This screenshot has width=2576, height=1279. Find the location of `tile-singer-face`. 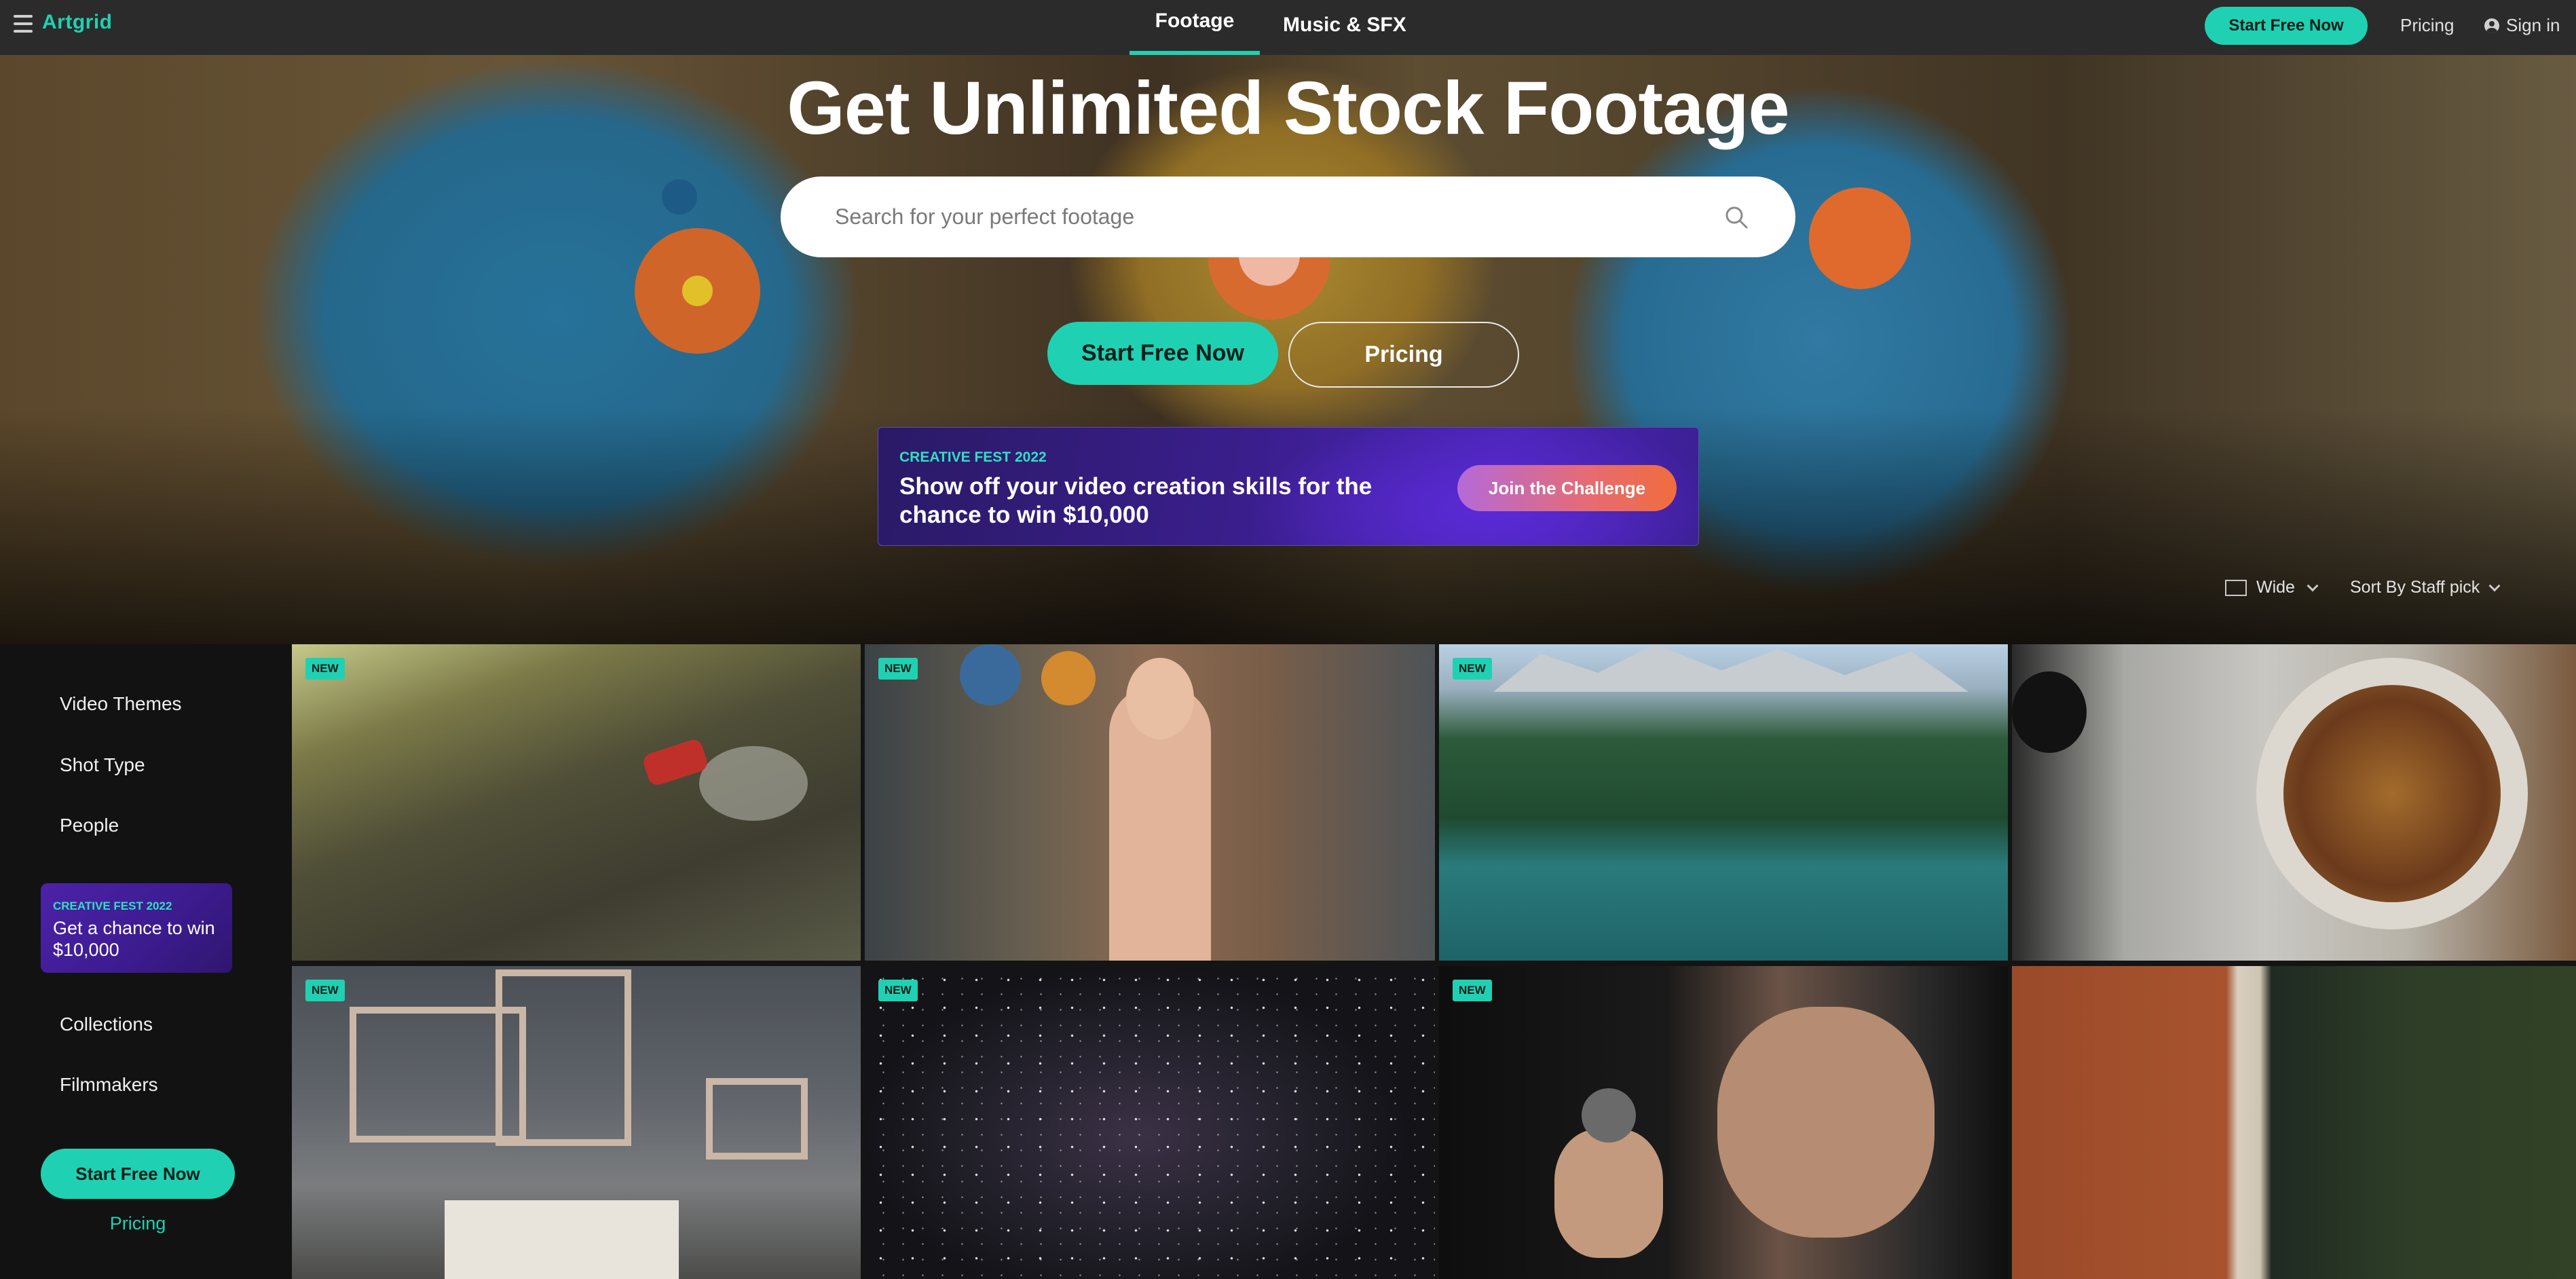

tile-singer-face is located at coordinates (1826, 1122).